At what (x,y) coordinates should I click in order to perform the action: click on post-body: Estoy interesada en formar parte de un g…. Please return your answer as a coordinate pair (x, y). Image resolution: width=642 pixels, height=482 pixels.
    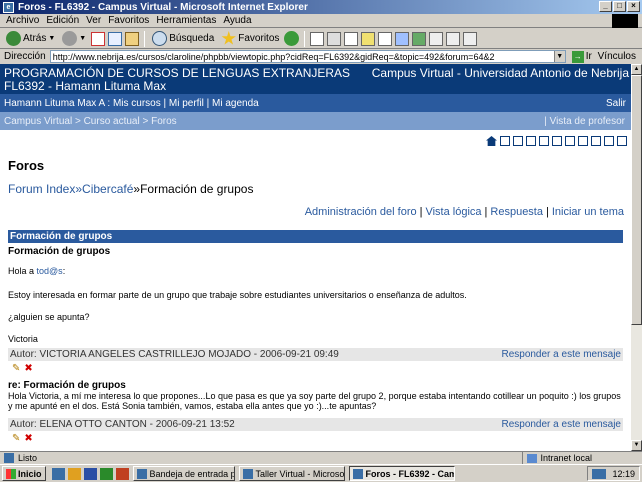
    Looking at the image, I should click on (237, 295).